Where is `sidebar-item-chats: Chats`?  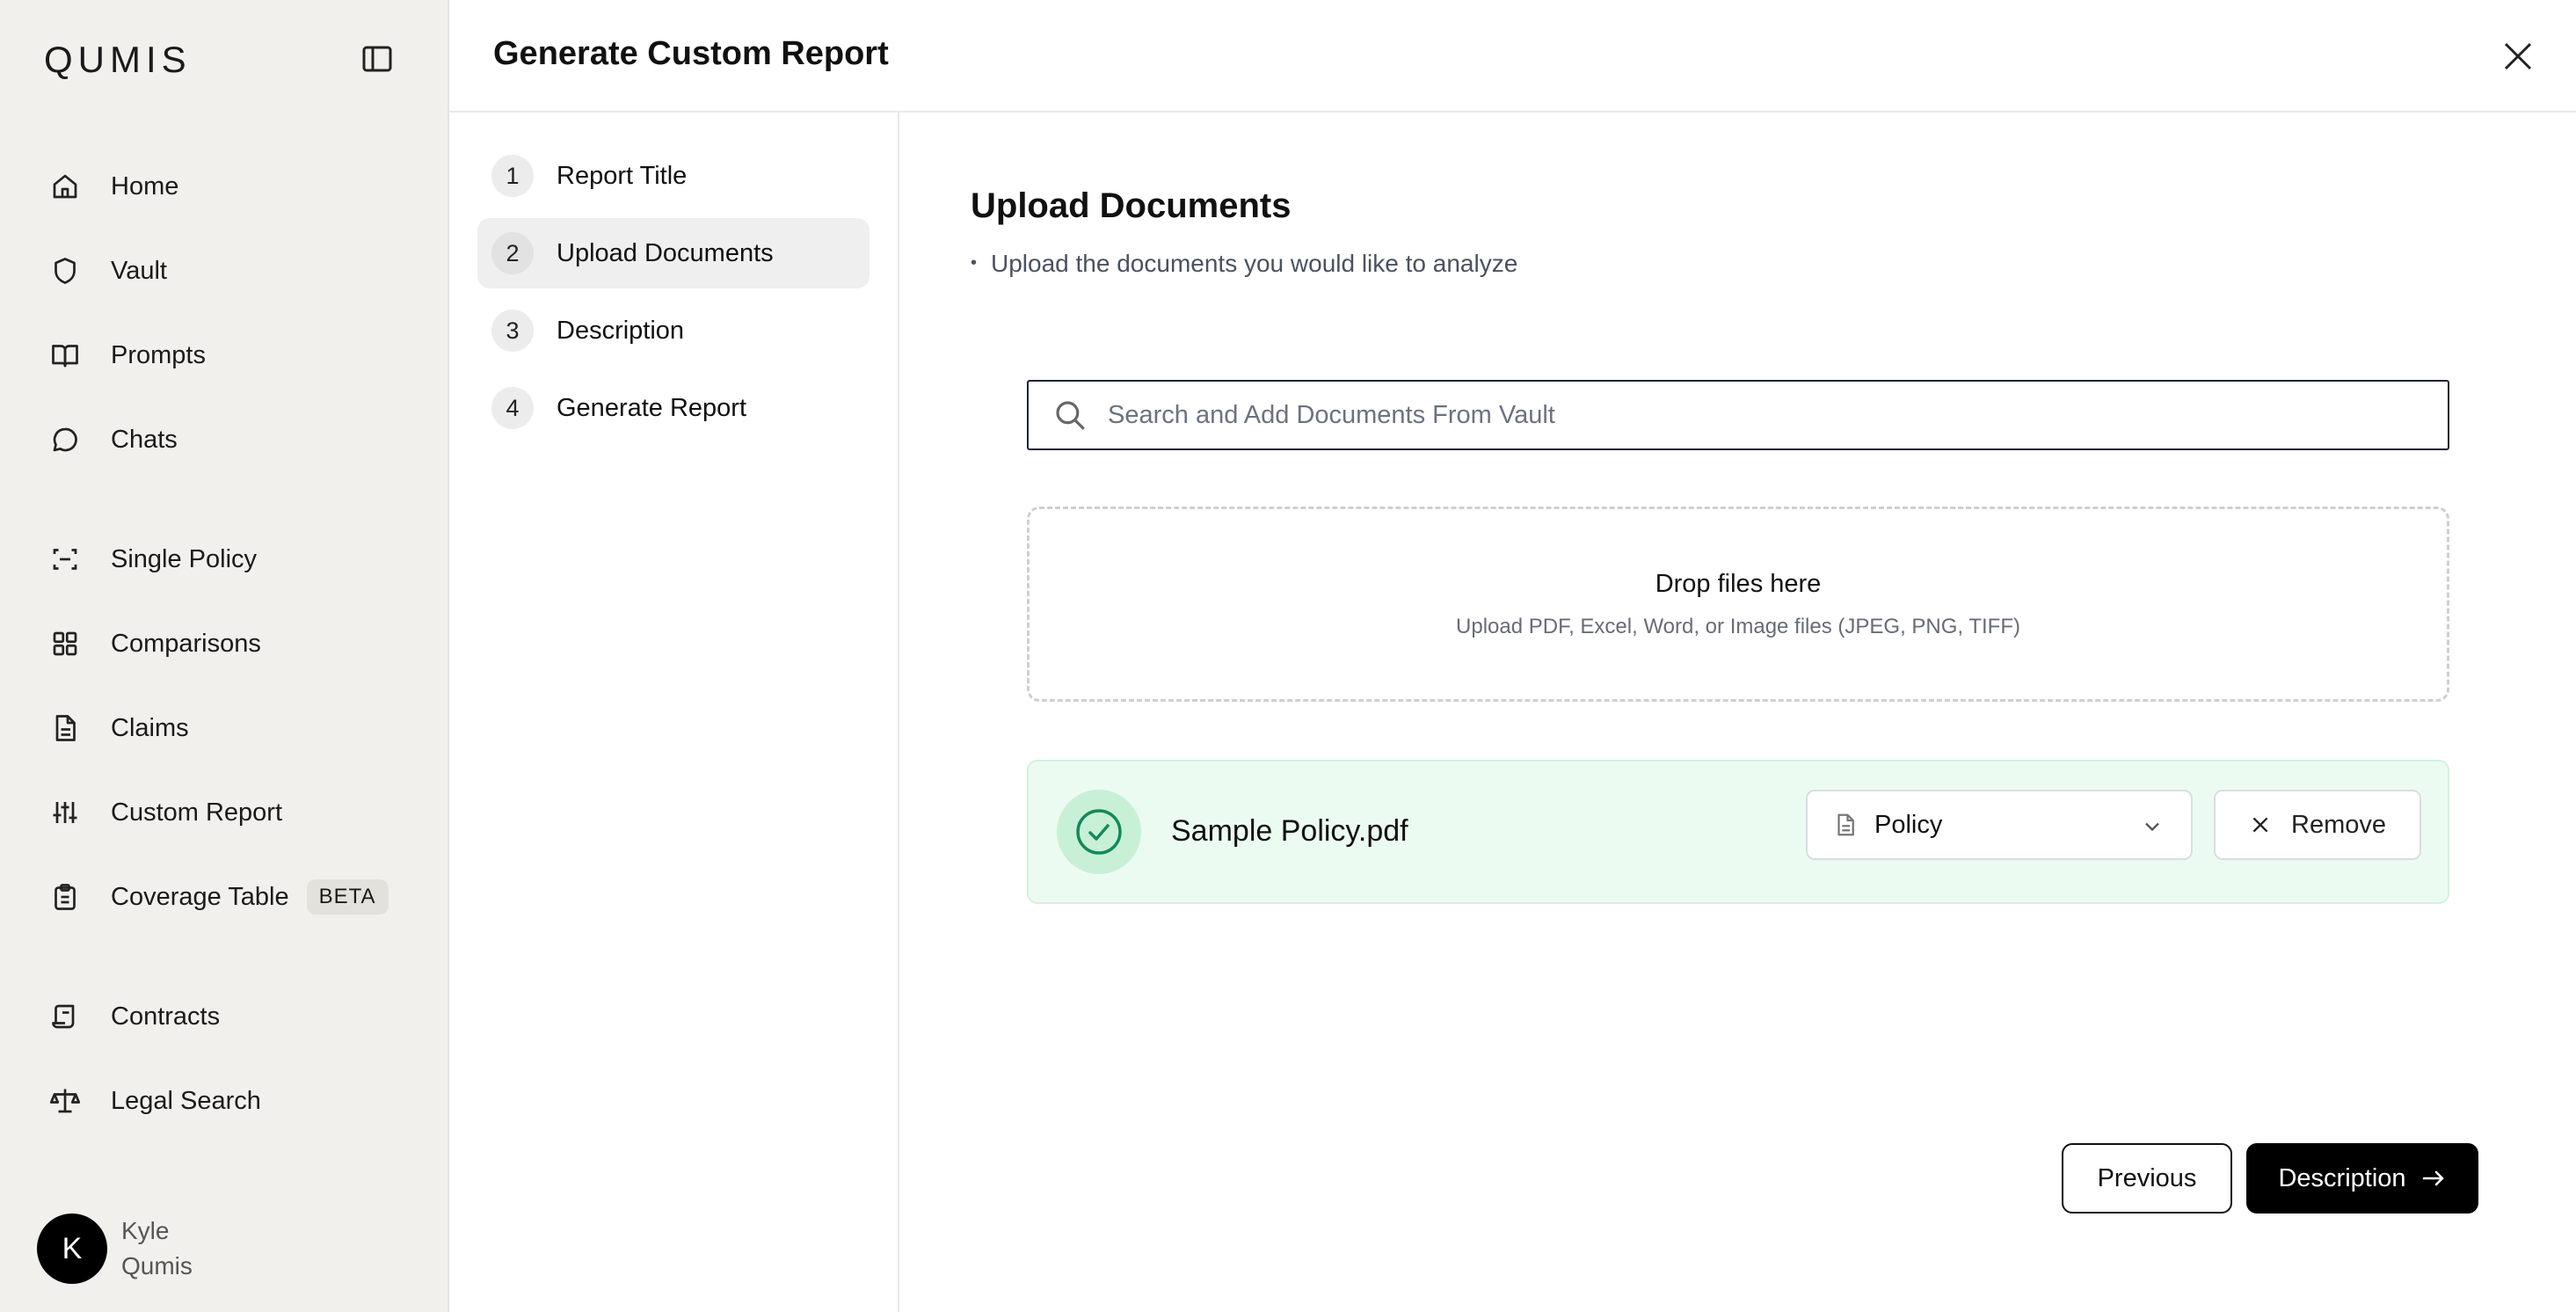 sidebar-item-chats: Chats is located at coordinates (113, 440).